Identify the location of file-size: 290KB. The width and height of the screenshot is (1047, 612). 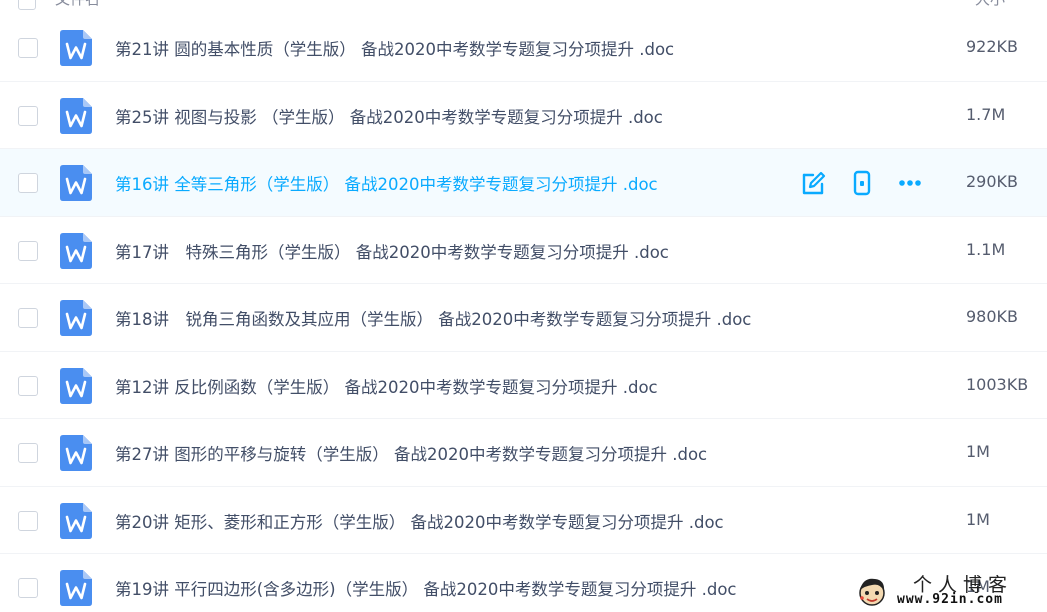
(992, 181).